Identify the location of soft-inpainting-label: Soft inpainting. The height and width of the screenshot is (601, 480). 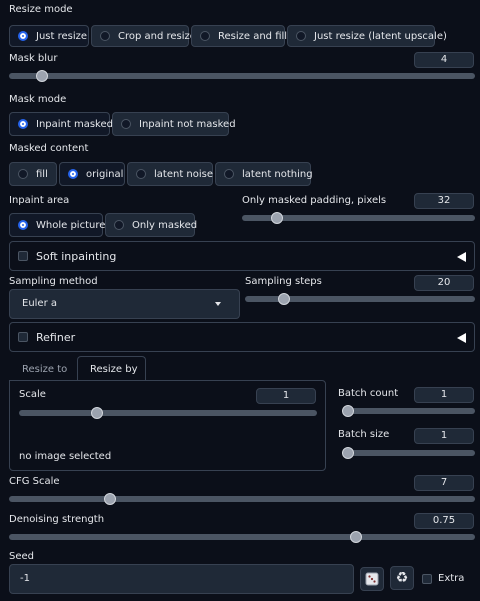
(76, 256).